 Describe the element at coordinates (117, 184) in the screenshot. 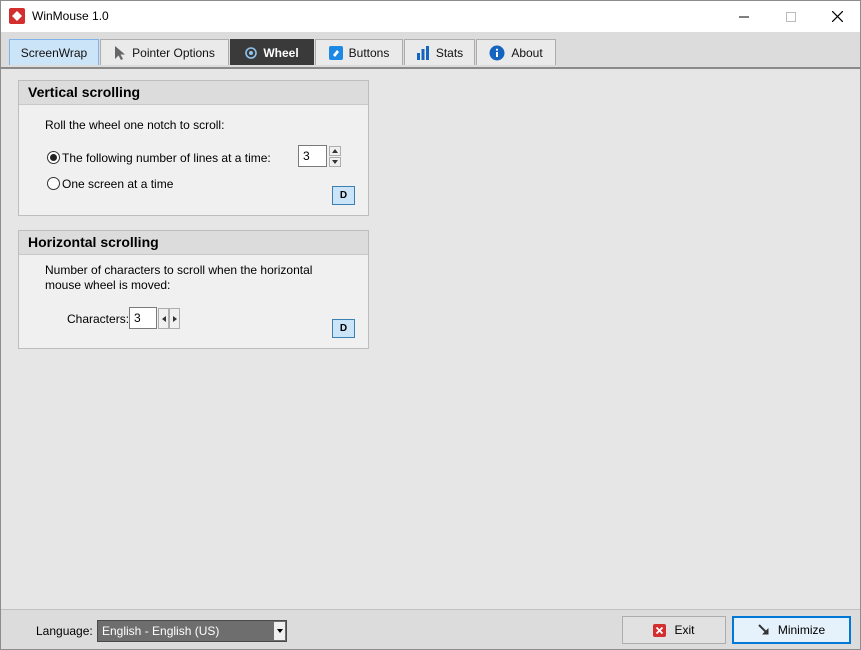

I see `one-screen-option-label: One screen at a time` at that location.